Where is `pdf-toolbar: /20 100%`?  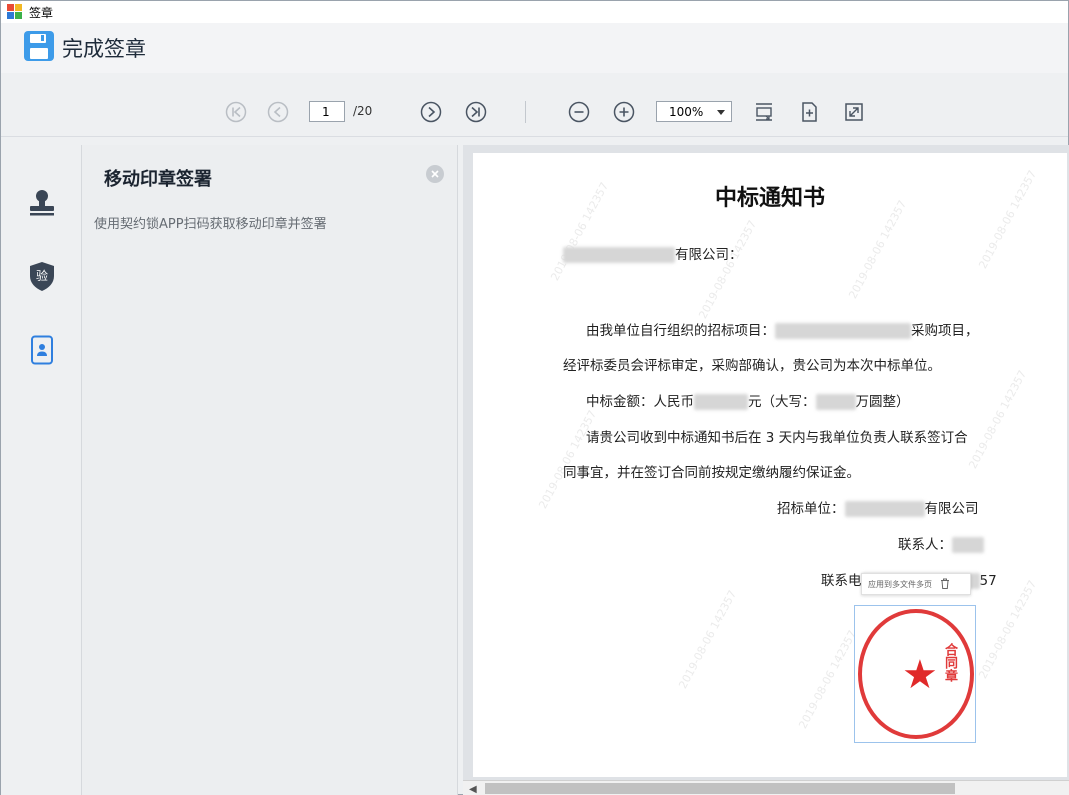 pdf-toolbar: /20 100% is located at coordinates (534, 105).